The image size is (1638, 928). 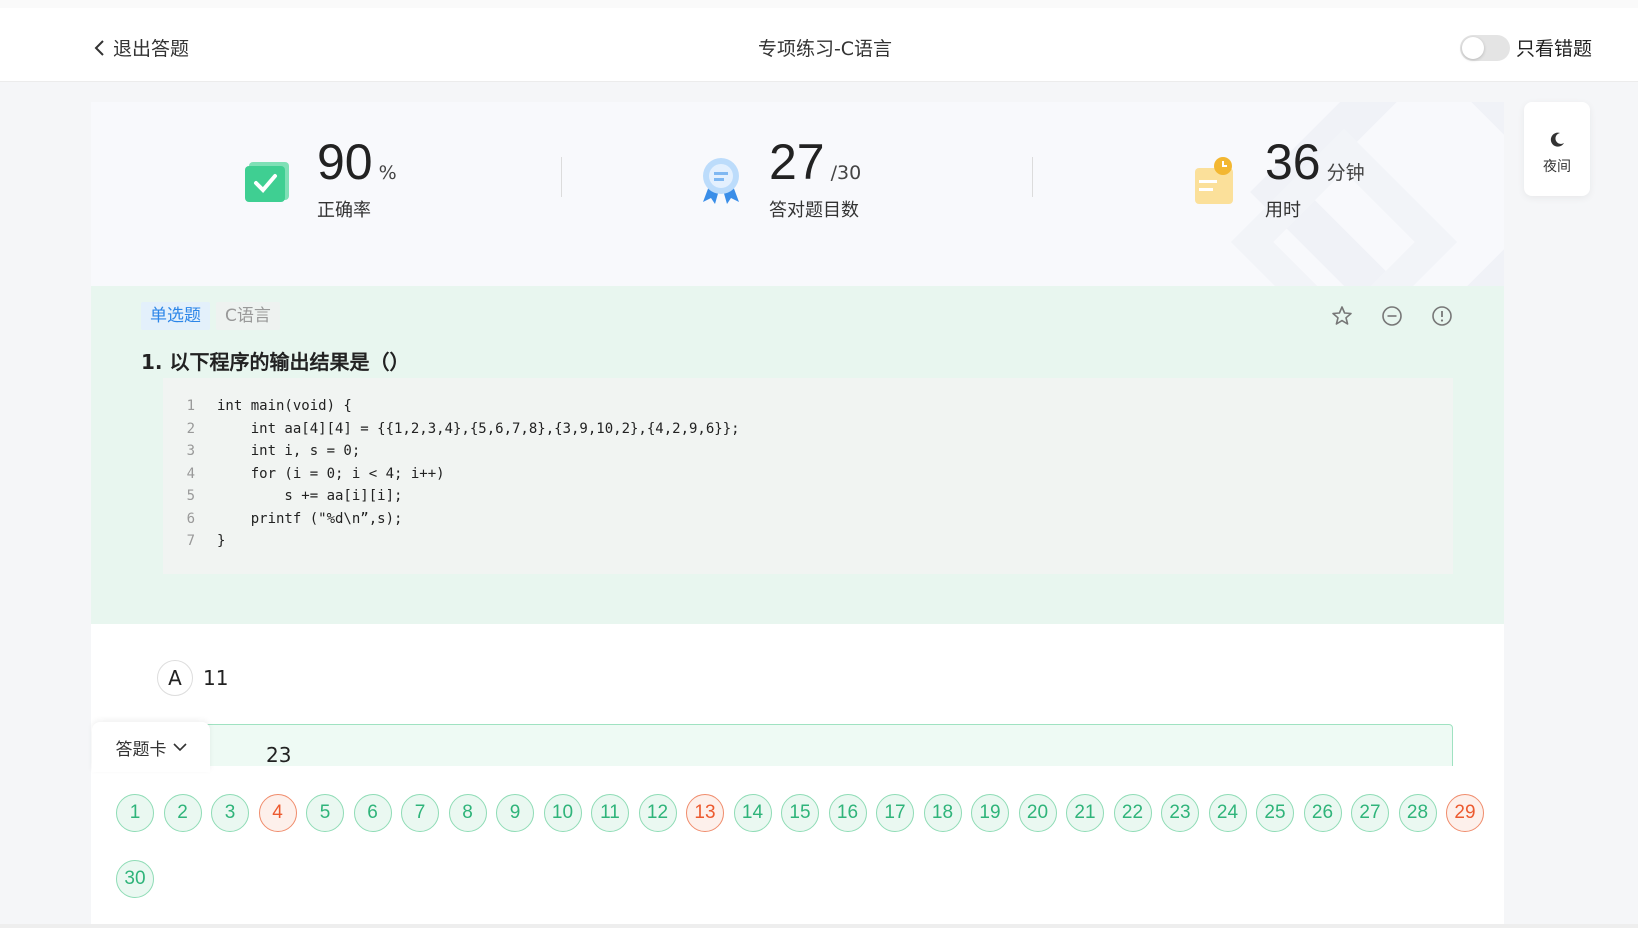 I want to click on top-bar: 退出答题 专项练习-C语言 只看错题, so click(x=819, y=41).